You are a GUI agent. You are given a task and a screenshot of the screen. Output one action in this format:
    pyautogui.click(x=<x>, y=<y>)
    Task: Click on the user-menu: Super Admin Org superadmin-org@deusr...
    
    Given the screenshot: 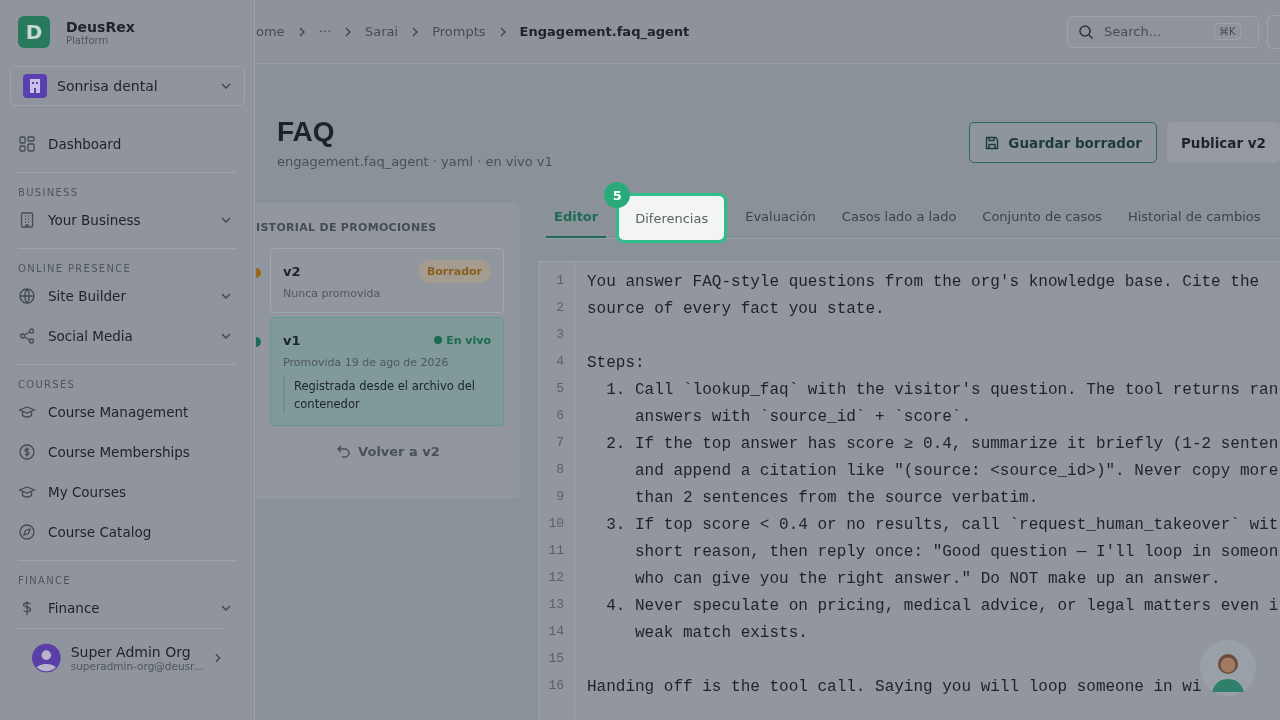 What is the action you would take?
    pyautogui.click(x=127, y=658)
    